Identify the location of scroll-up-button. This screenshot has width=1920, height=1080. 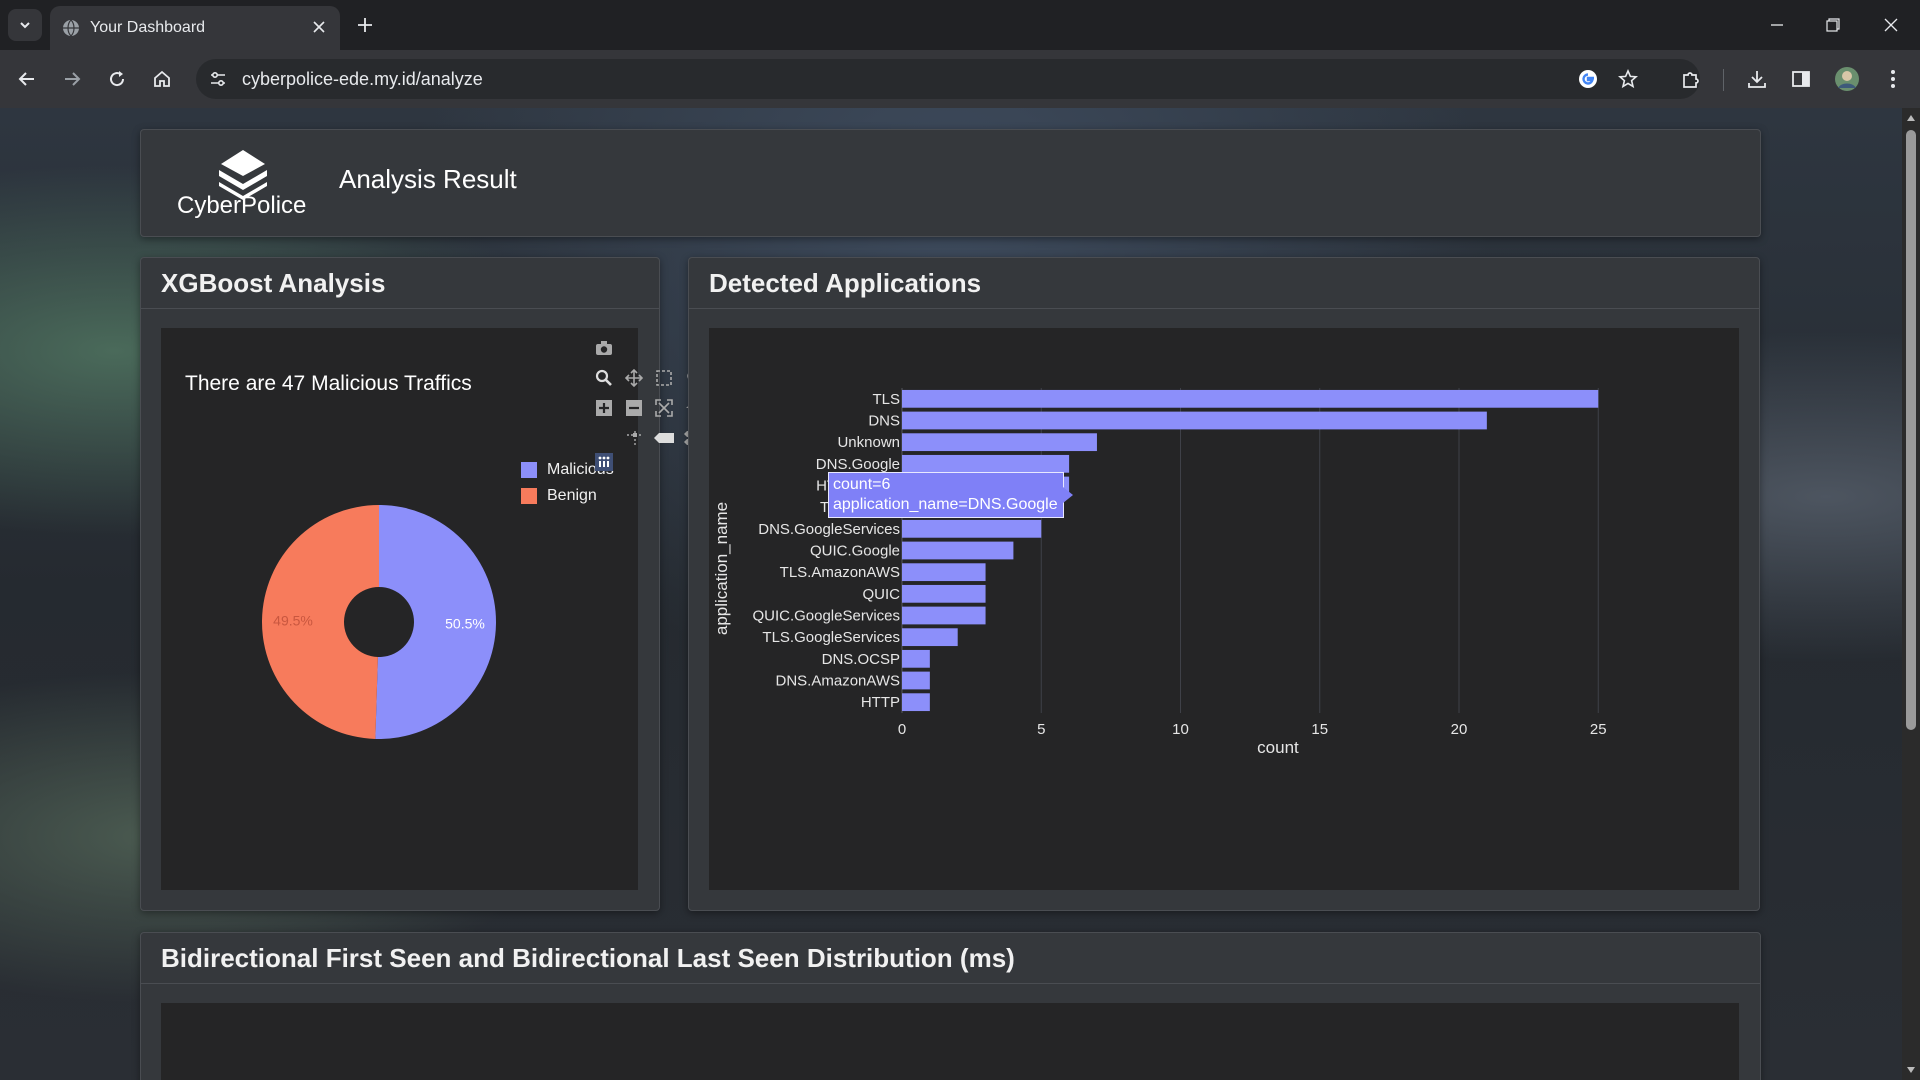
(1911, 118).